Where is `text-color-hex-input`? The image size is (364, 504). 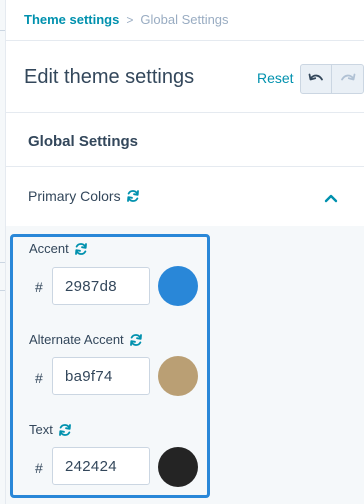
text-color-hex-input is located at coordinates (101, 466).